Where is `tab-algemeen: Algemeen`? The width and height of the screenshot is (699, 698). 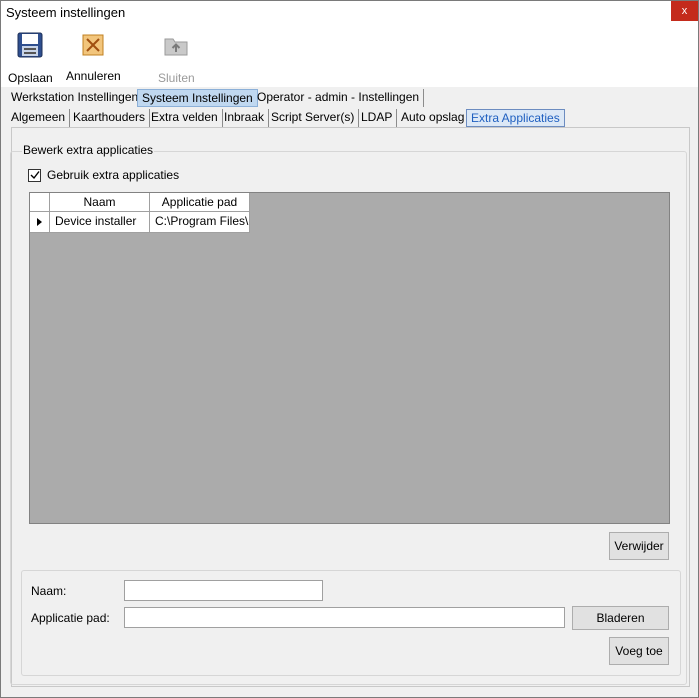 tab-algemeen: Algemeen is located at coordinates (39, 118).